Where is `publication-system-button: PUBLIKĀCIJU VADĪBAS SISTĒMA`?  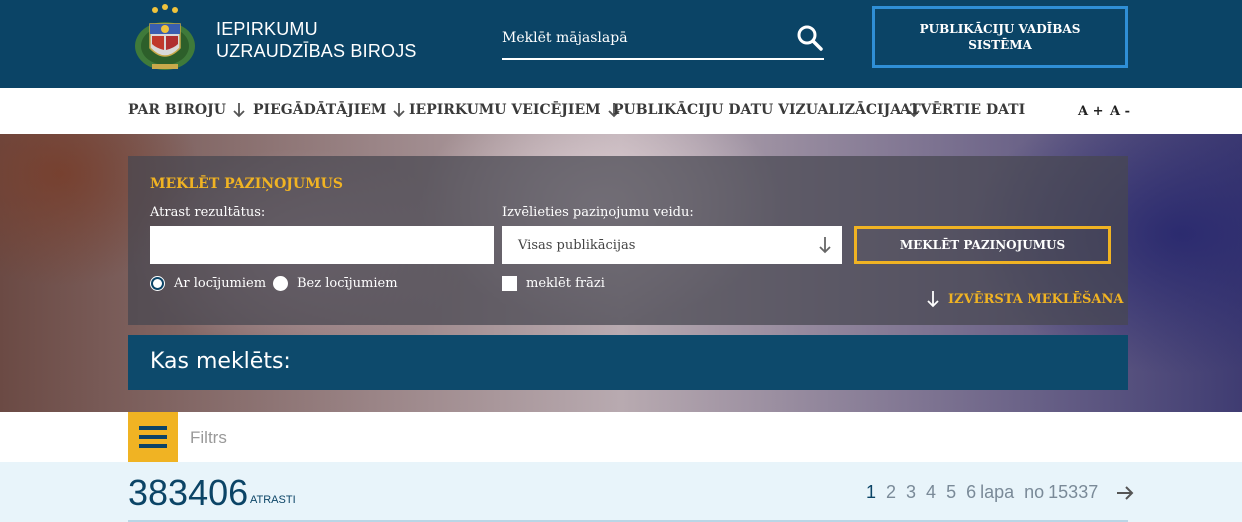 publication-system-button: PUBLIKĀCIJU VADĪBAS SISTĒMA is located at coordinates (1000, 37).